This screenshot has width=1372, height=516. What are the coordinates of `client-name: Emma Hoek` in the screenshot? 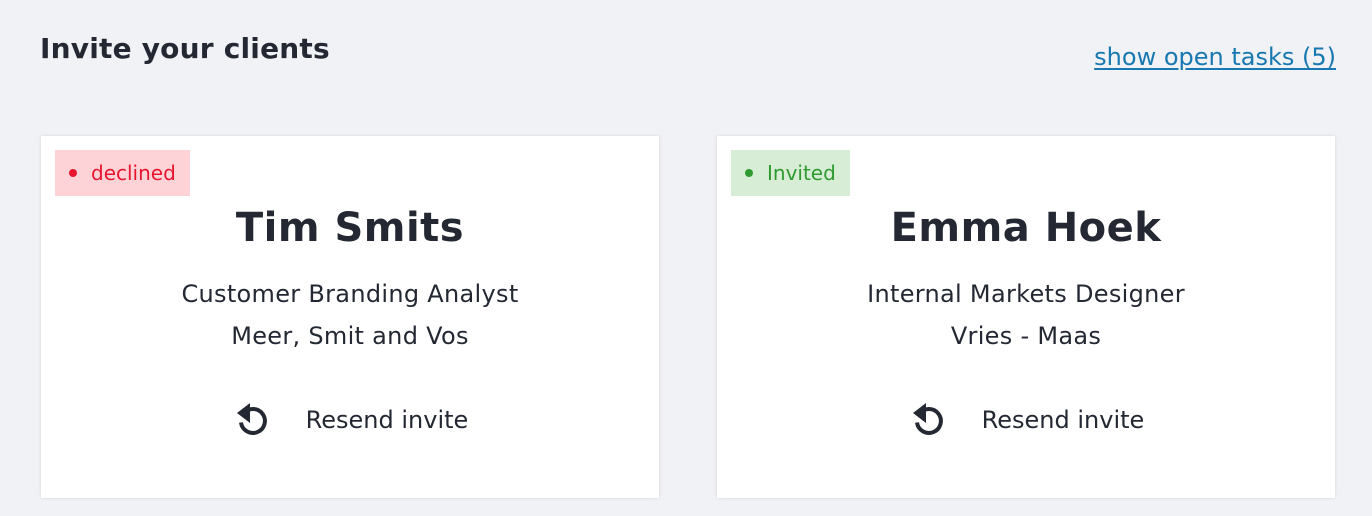 It's located at (1026, 228).